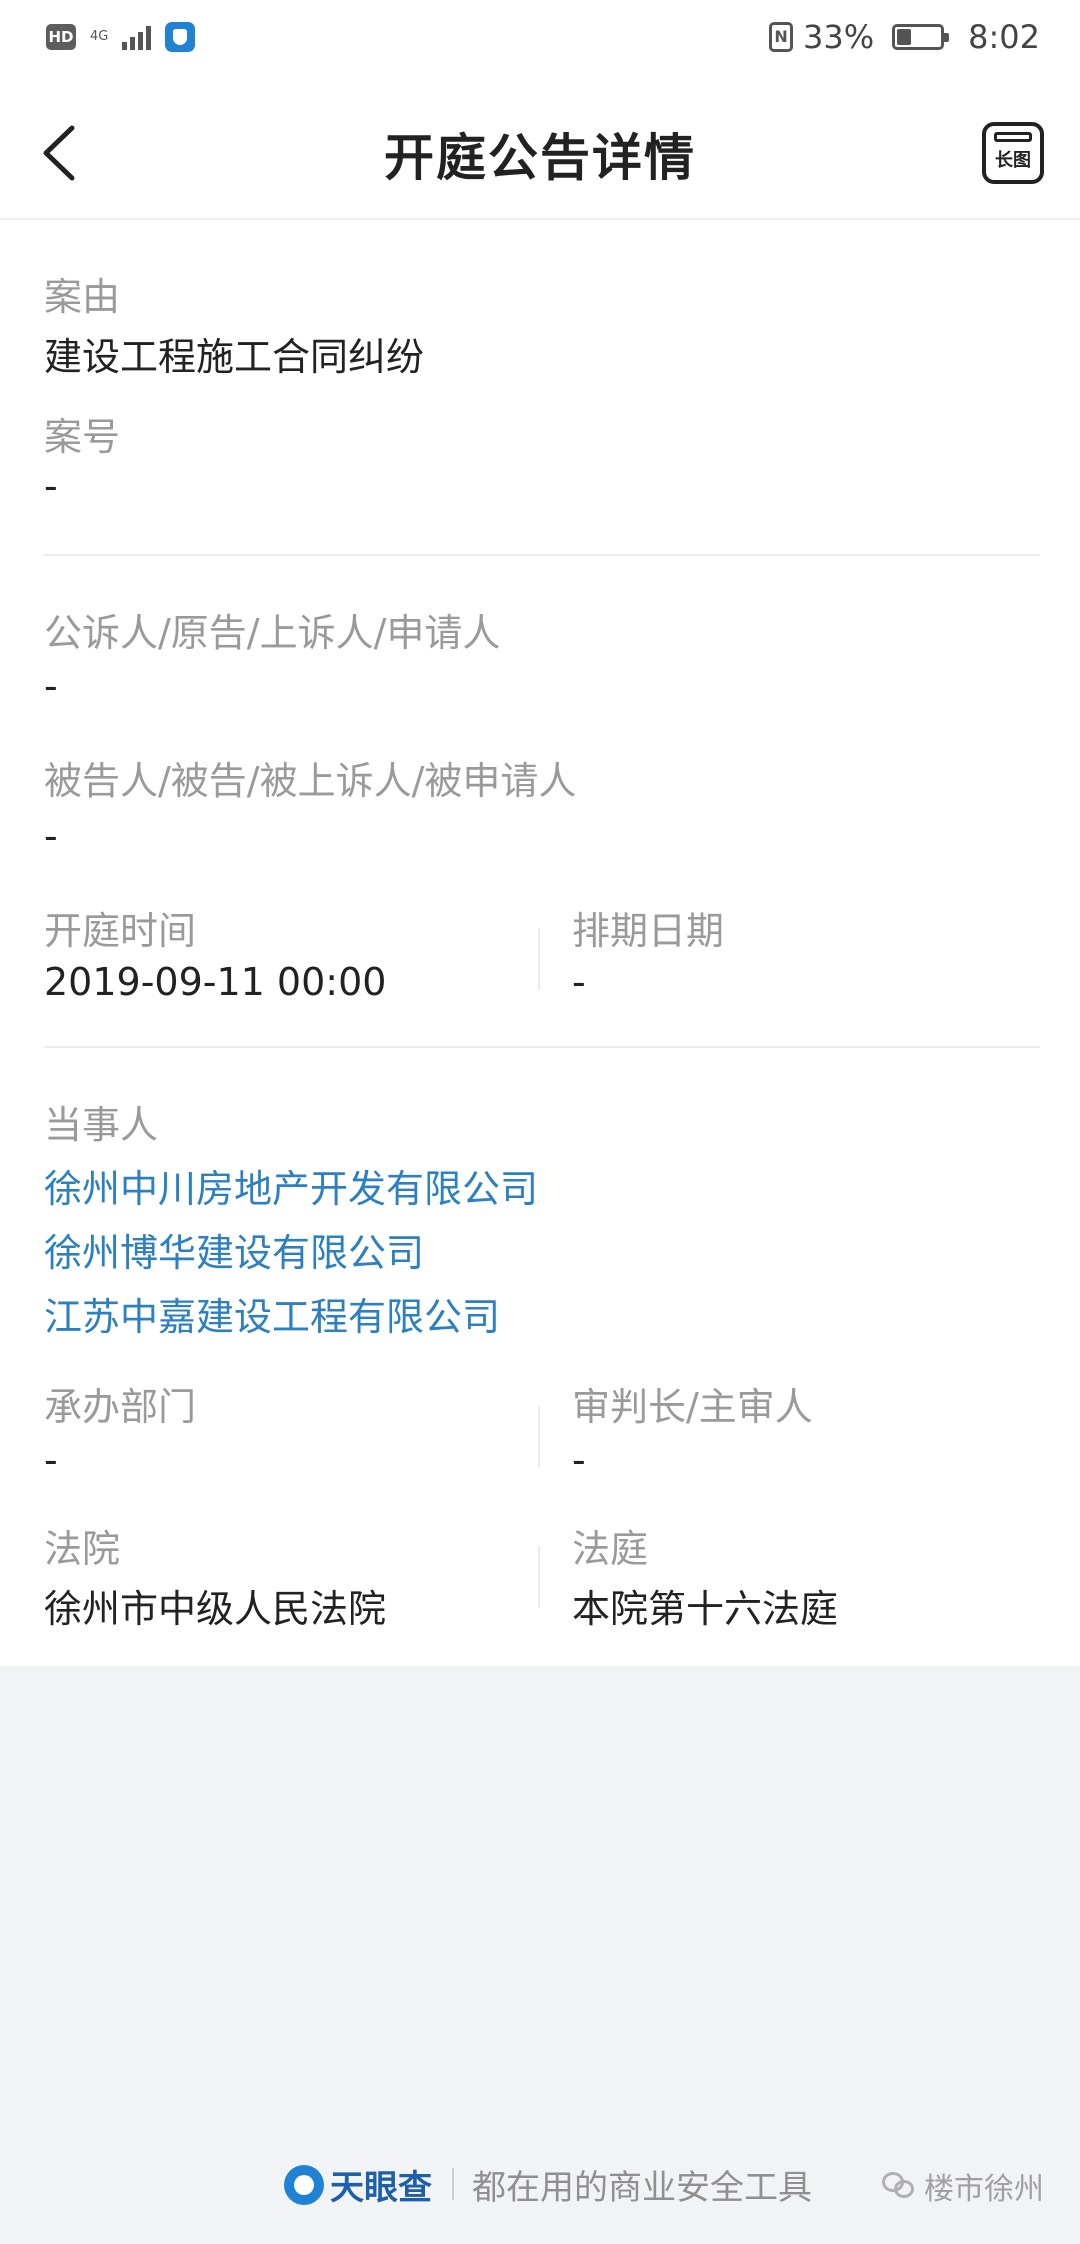 The height and width of the screenshot is (2244, 1080). I want to click on schedule-date-value: -, so click(579, 982).